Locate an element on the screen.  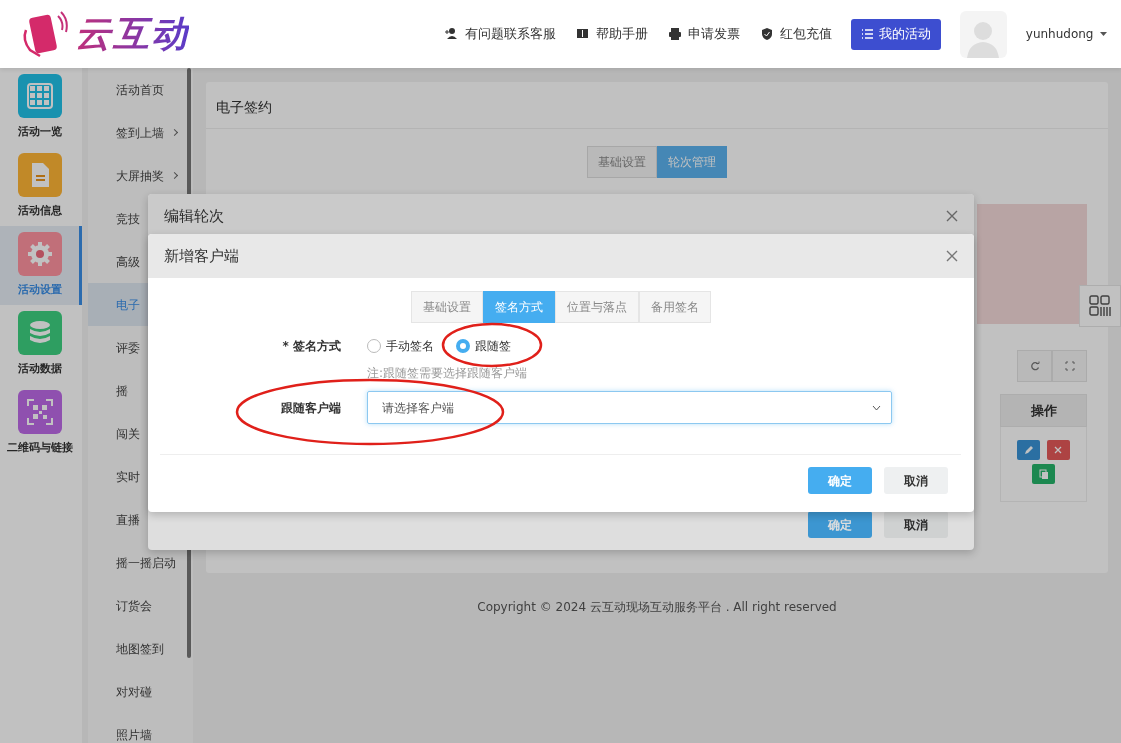
submenu-item: 摇一摇启动 is located at coordinates (140, 562).